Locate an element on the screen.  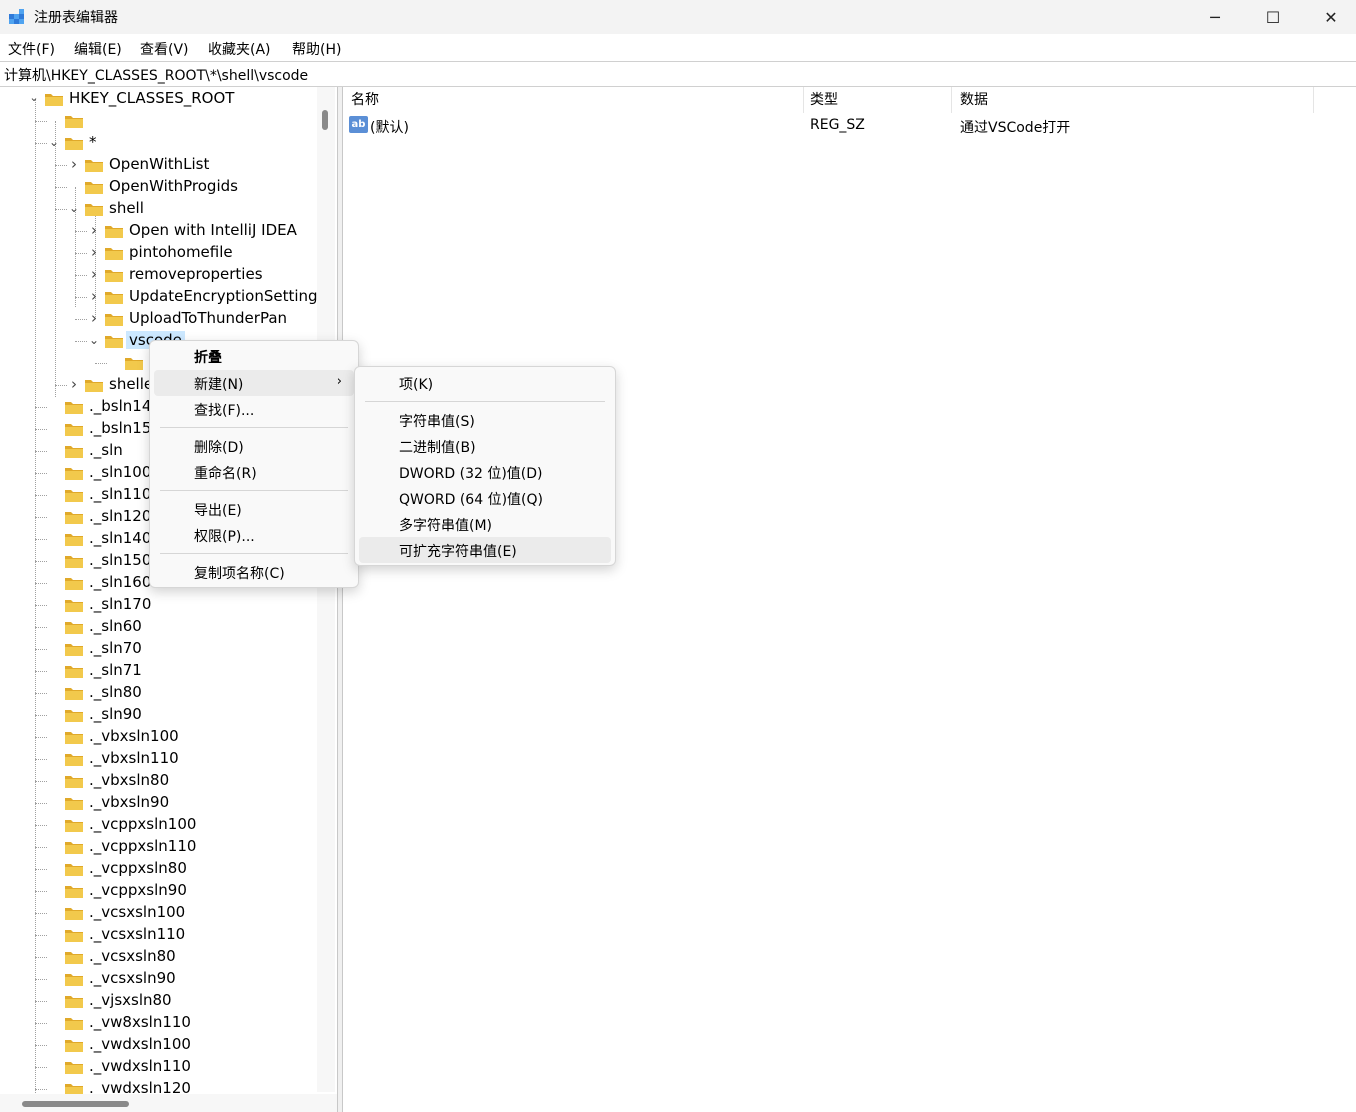
tree-item is located at coordinates (183, 121).